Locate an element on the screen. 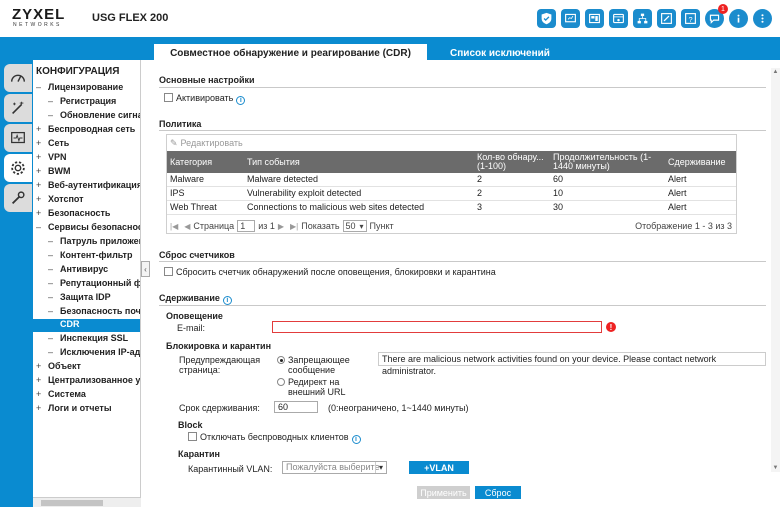 The image size is (780, 507). nav-item-wireless: + Беспроводная сеть is located at coordinates (85, 131).